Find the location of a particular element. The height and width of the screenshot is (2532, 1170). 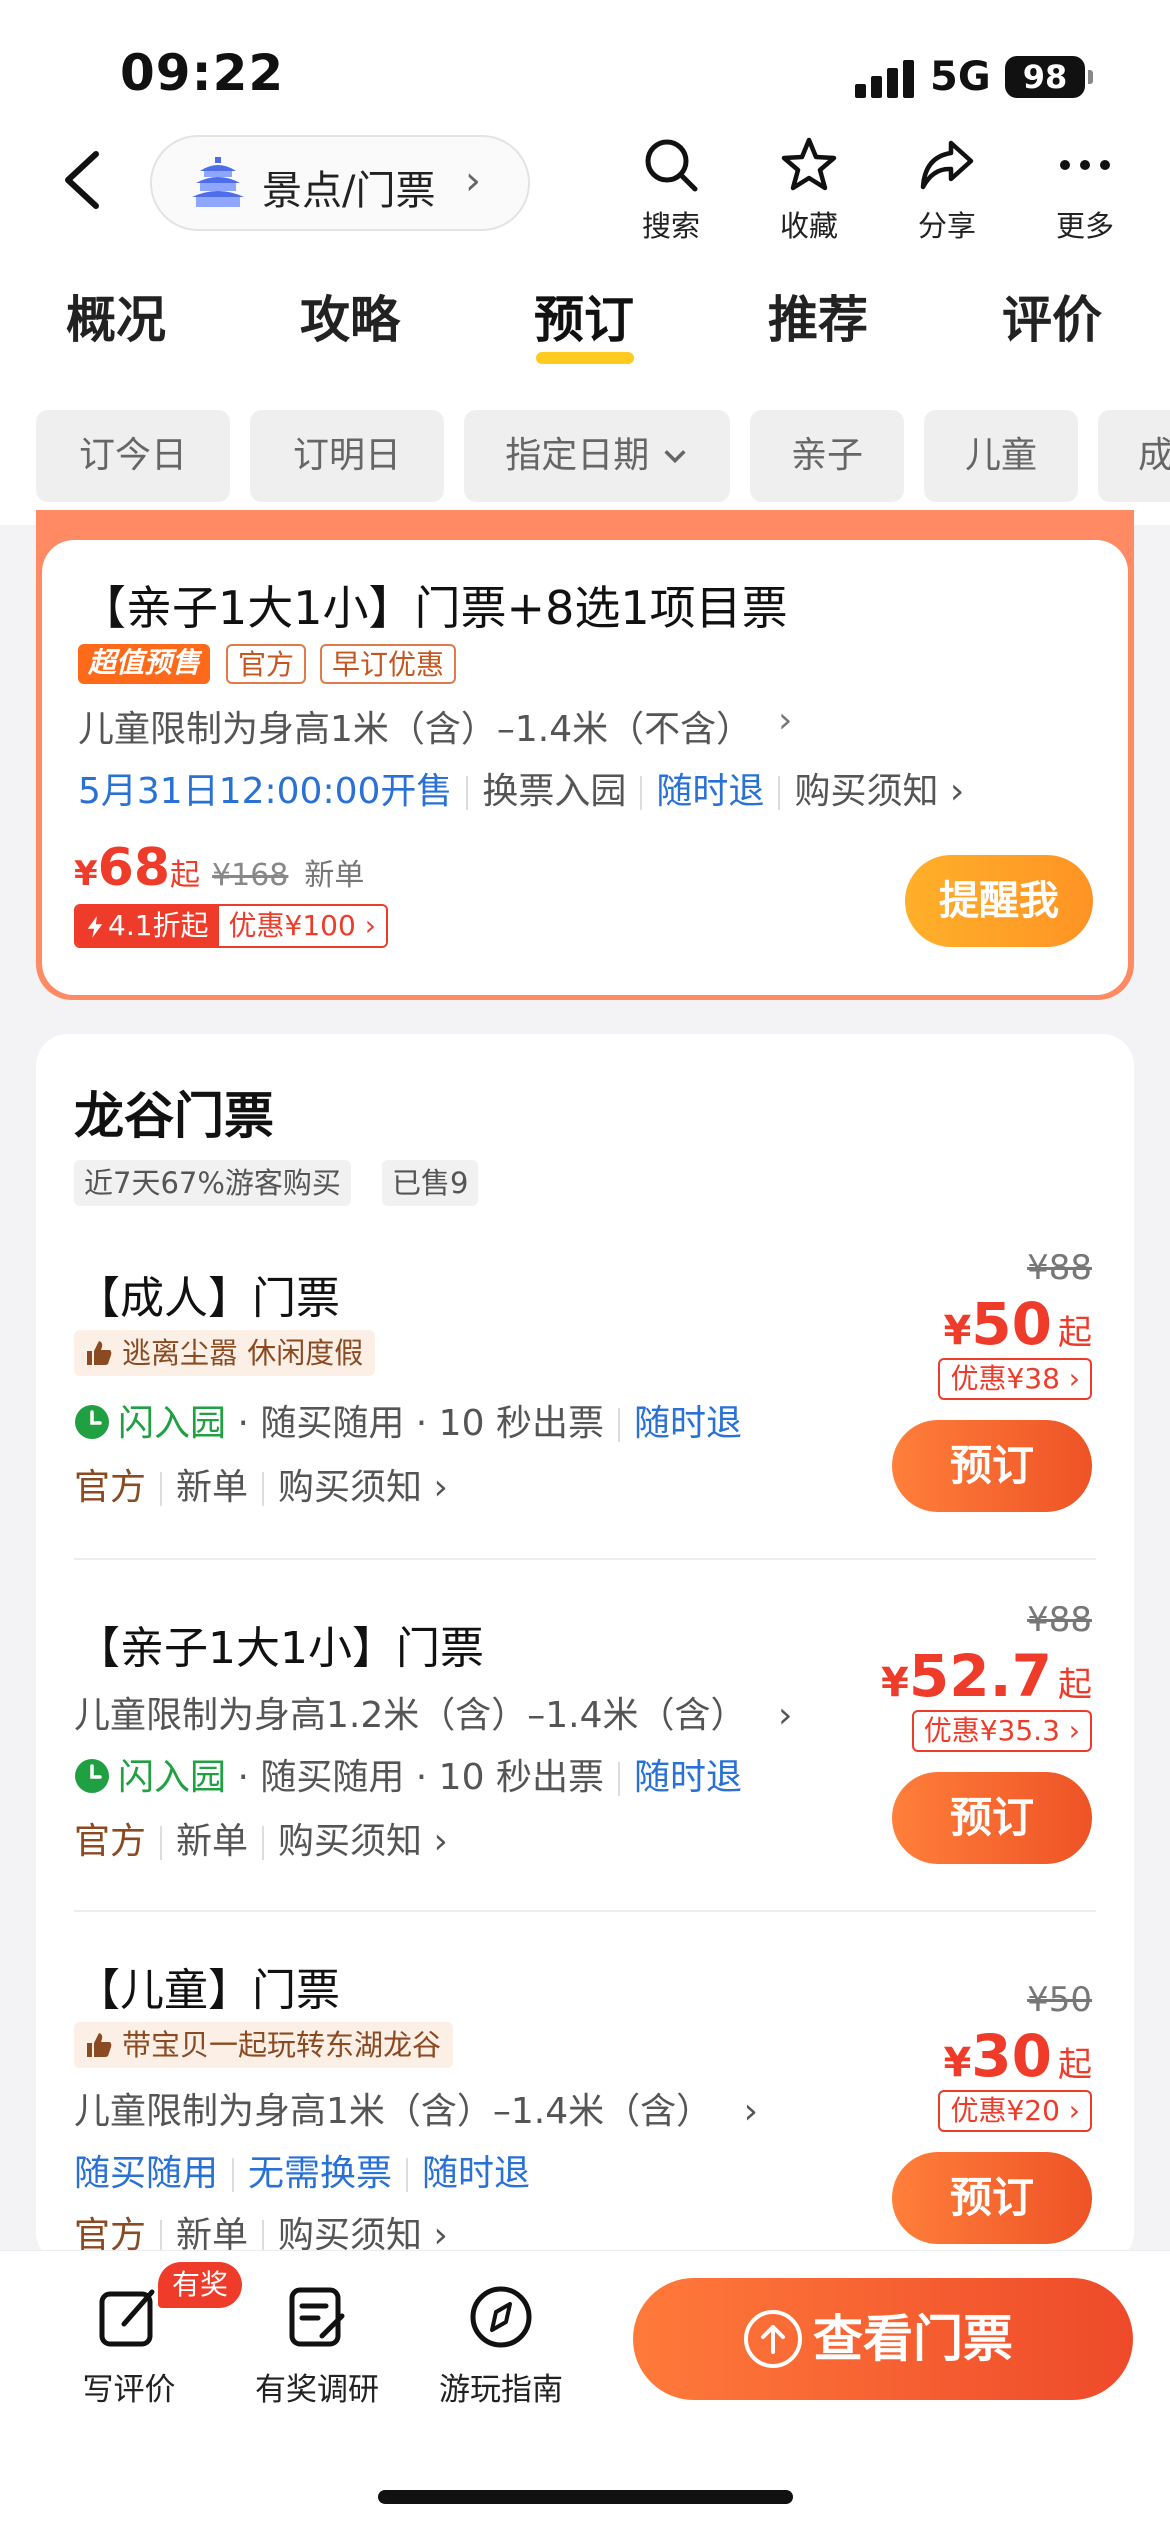

share-icon is located at coordinates (947, 165).